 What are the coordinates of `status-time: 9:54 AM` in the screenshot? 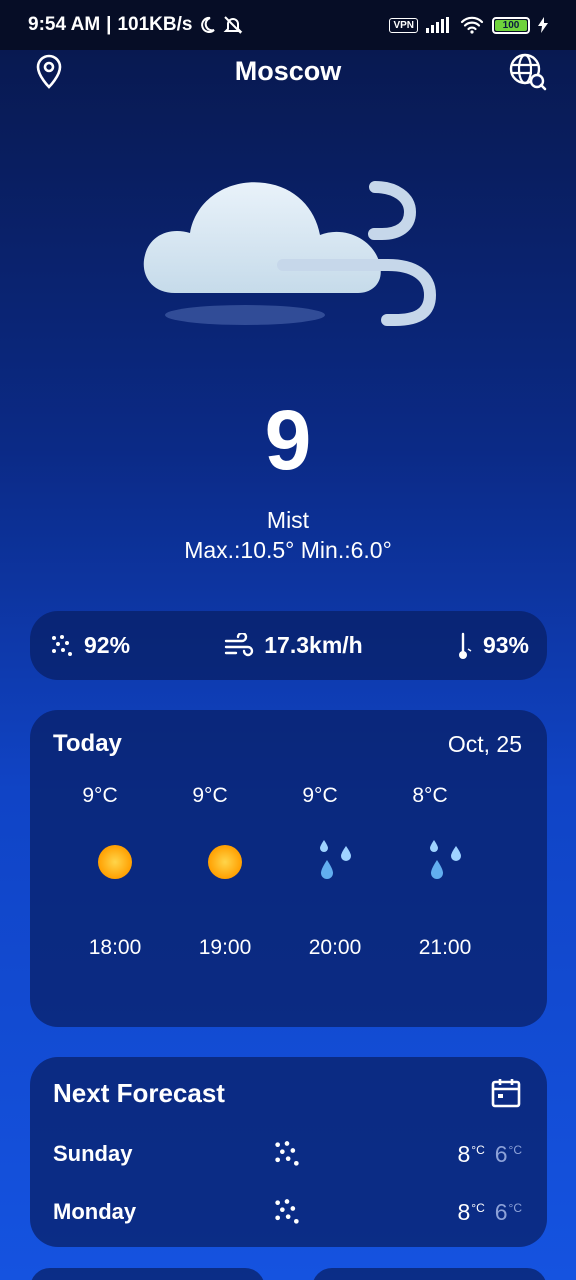 It's located at (64, 24).